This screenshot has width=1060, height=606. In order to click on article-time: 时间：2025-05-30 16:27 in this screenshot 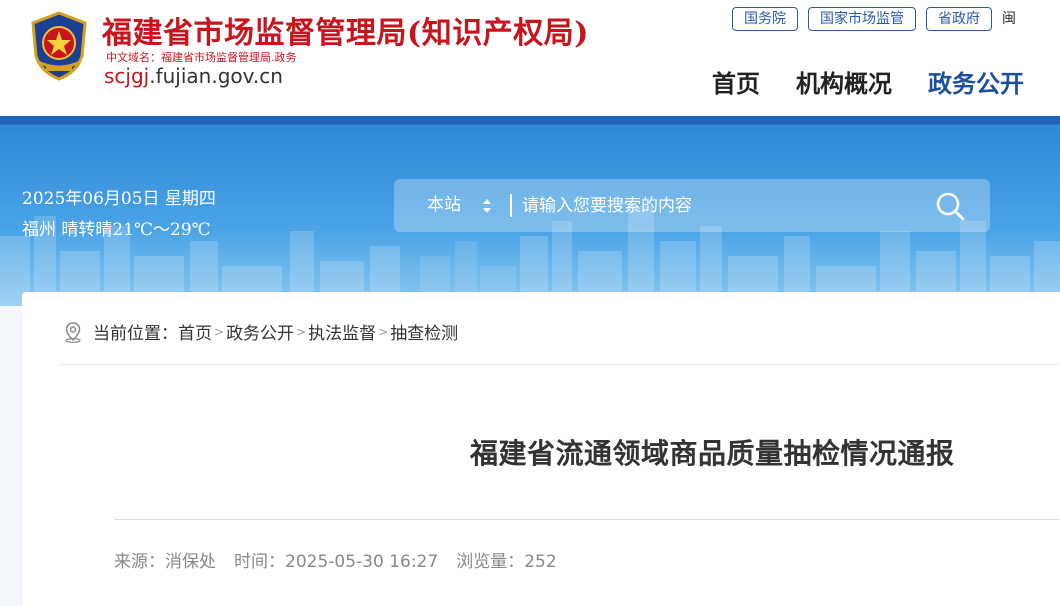, I will do `click(336, 562)`.